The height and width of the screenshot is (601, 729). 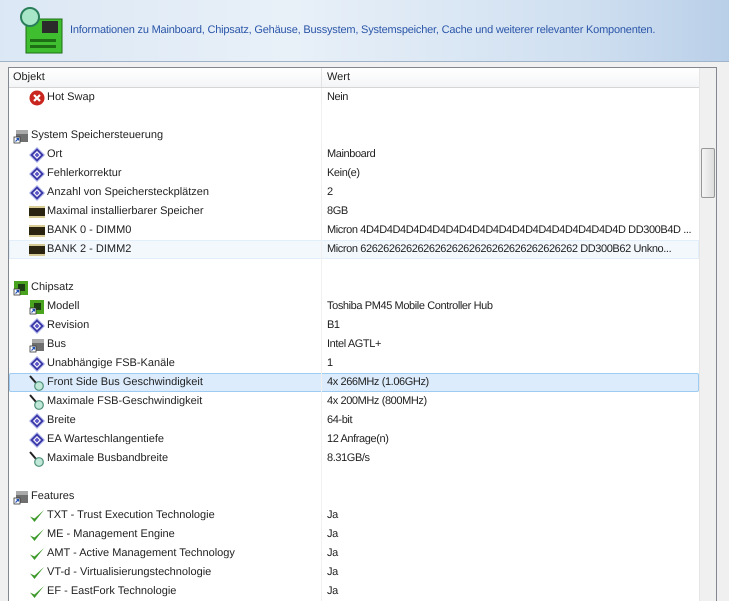 I want to click on list-row: Maximale Busbandbreite 8.31GB/s, so click(x=354, y=458).